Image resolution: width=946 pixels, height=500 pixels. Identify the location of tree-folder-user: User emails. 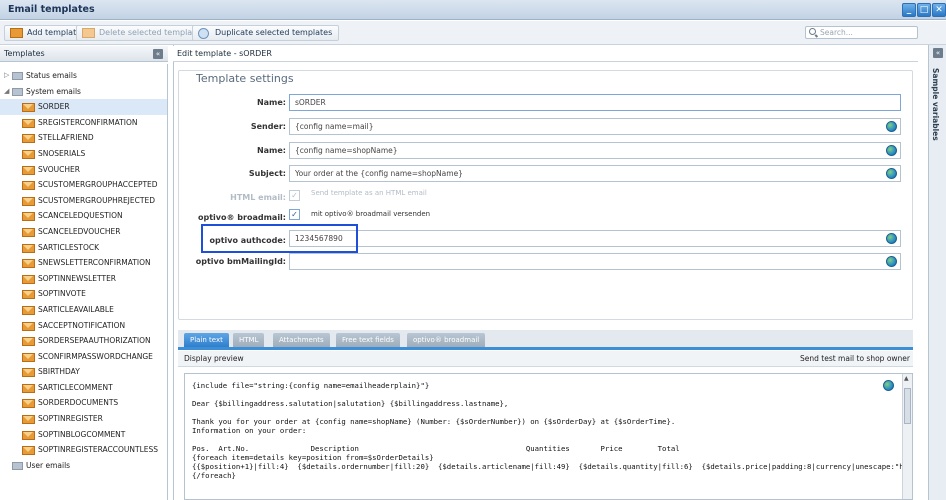
(83, 466).